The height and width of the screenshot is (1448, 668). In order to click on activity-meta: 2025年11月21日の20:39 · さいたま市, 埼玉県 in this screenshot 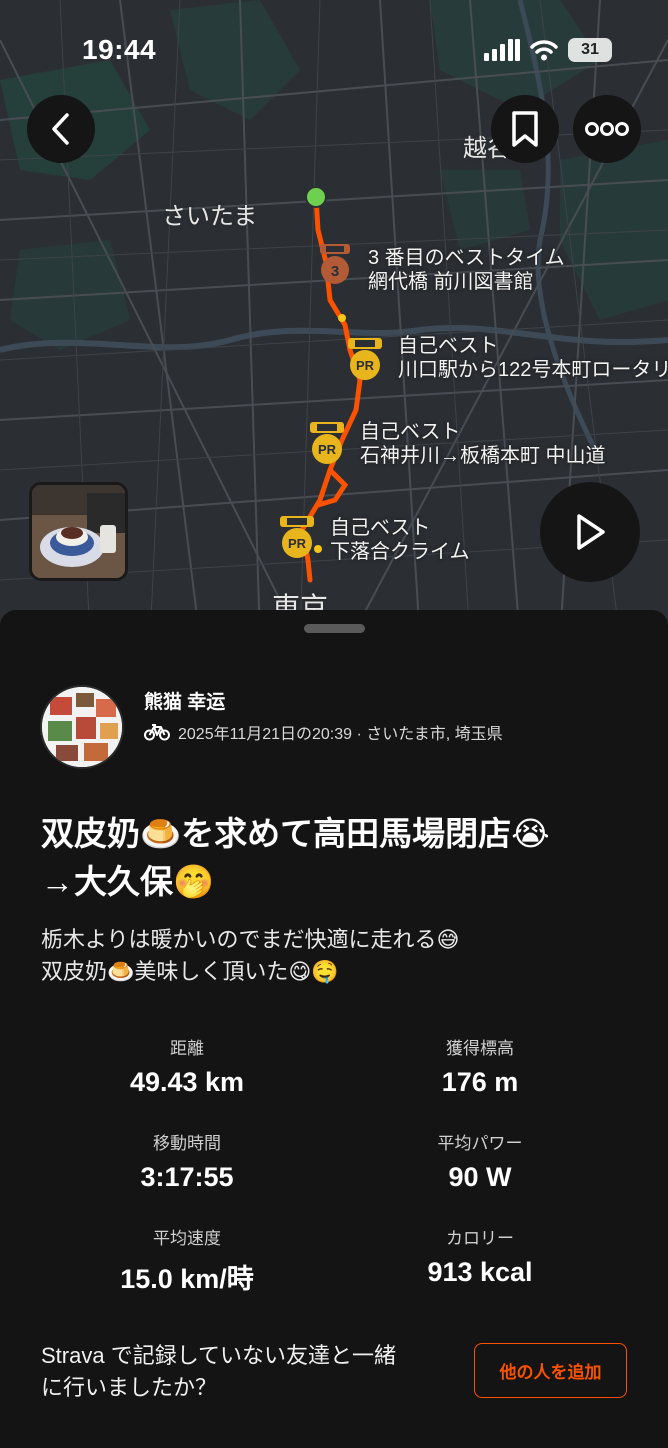, I will do `click(323, 732)`.